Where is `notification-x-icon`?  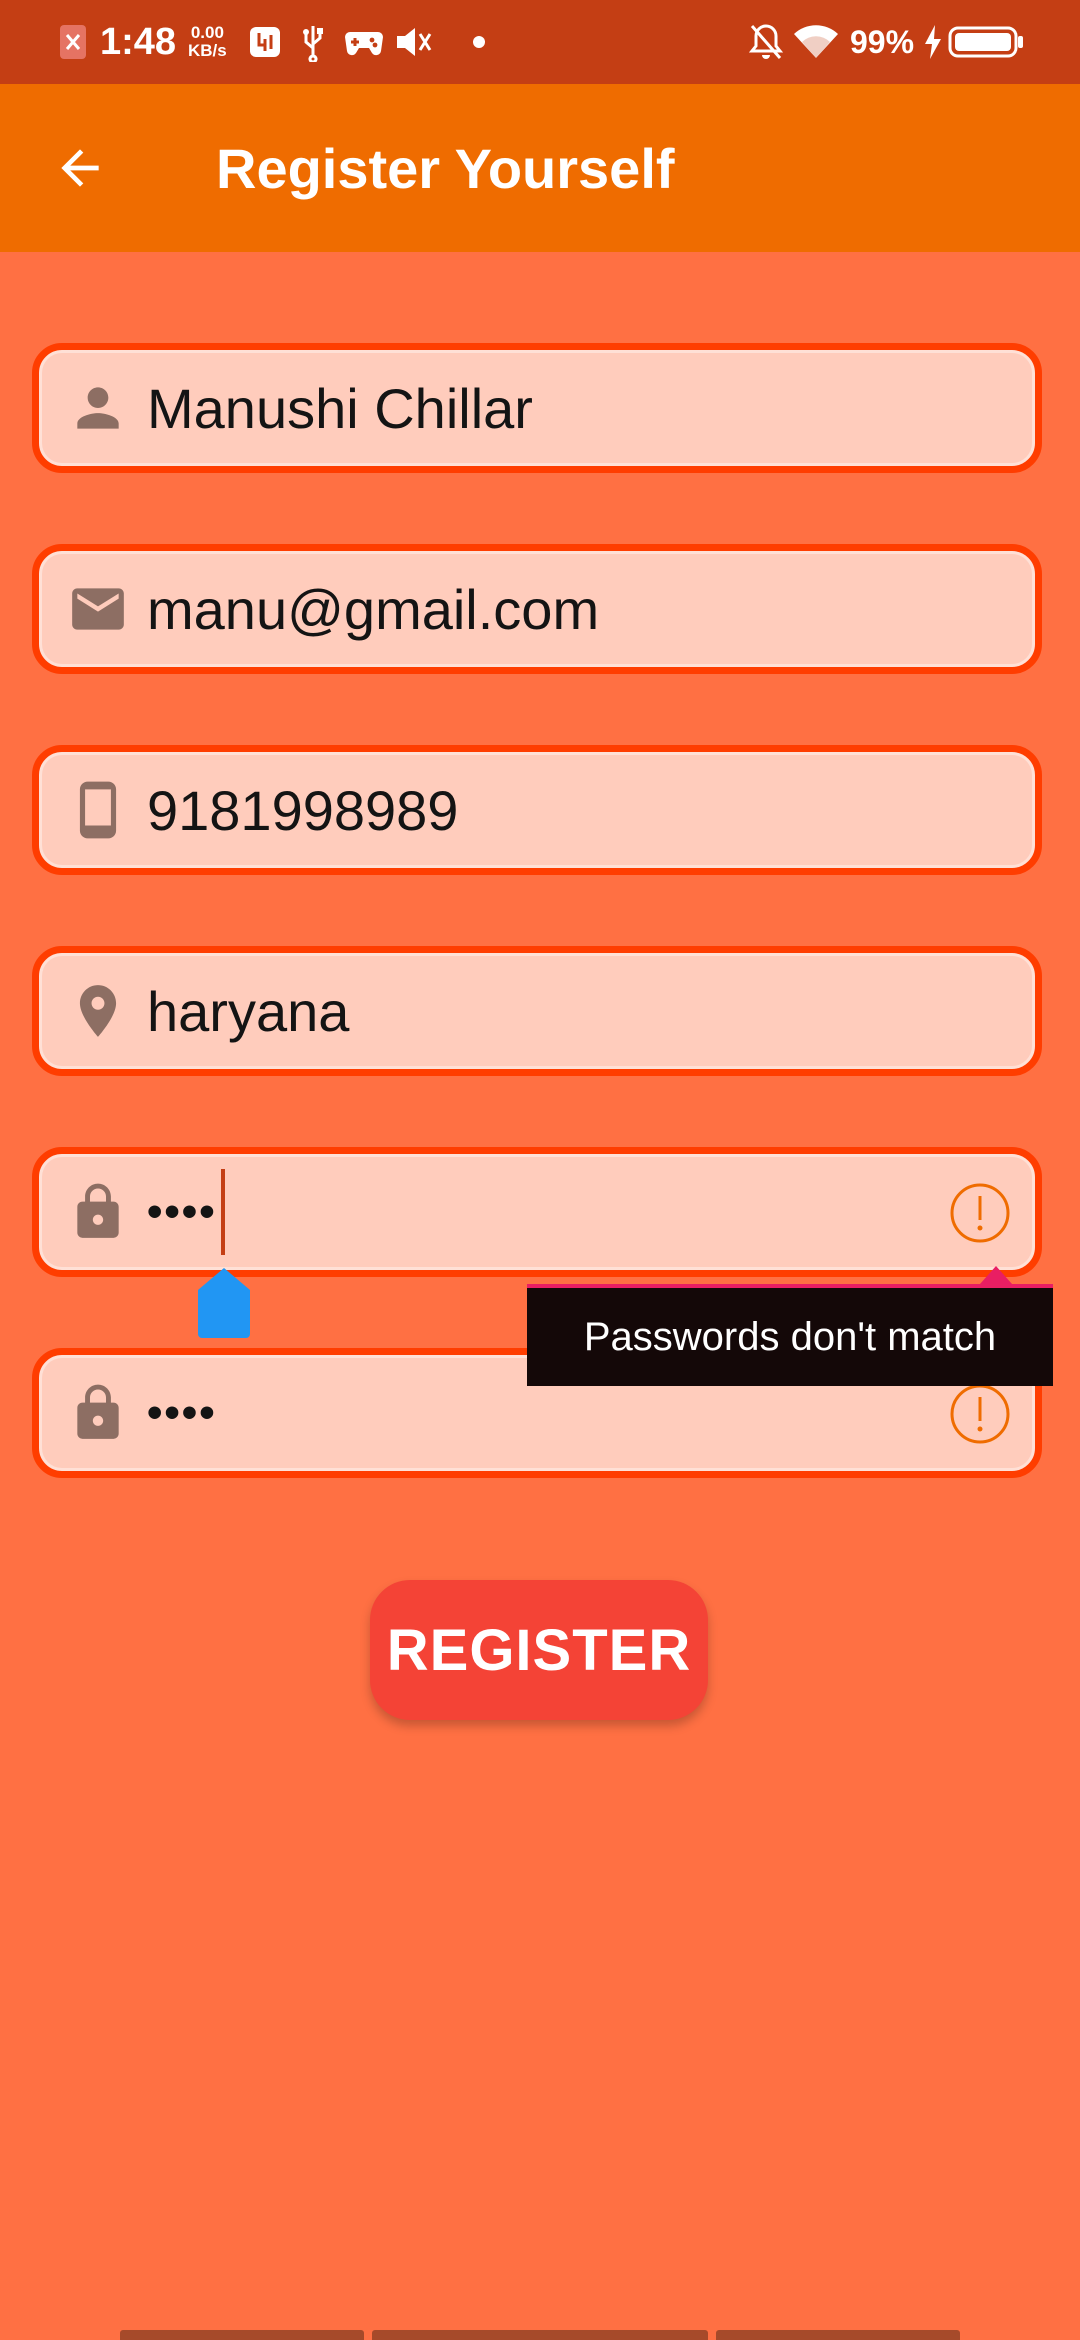 notification-x-icon is located at coordinates (73, 42).